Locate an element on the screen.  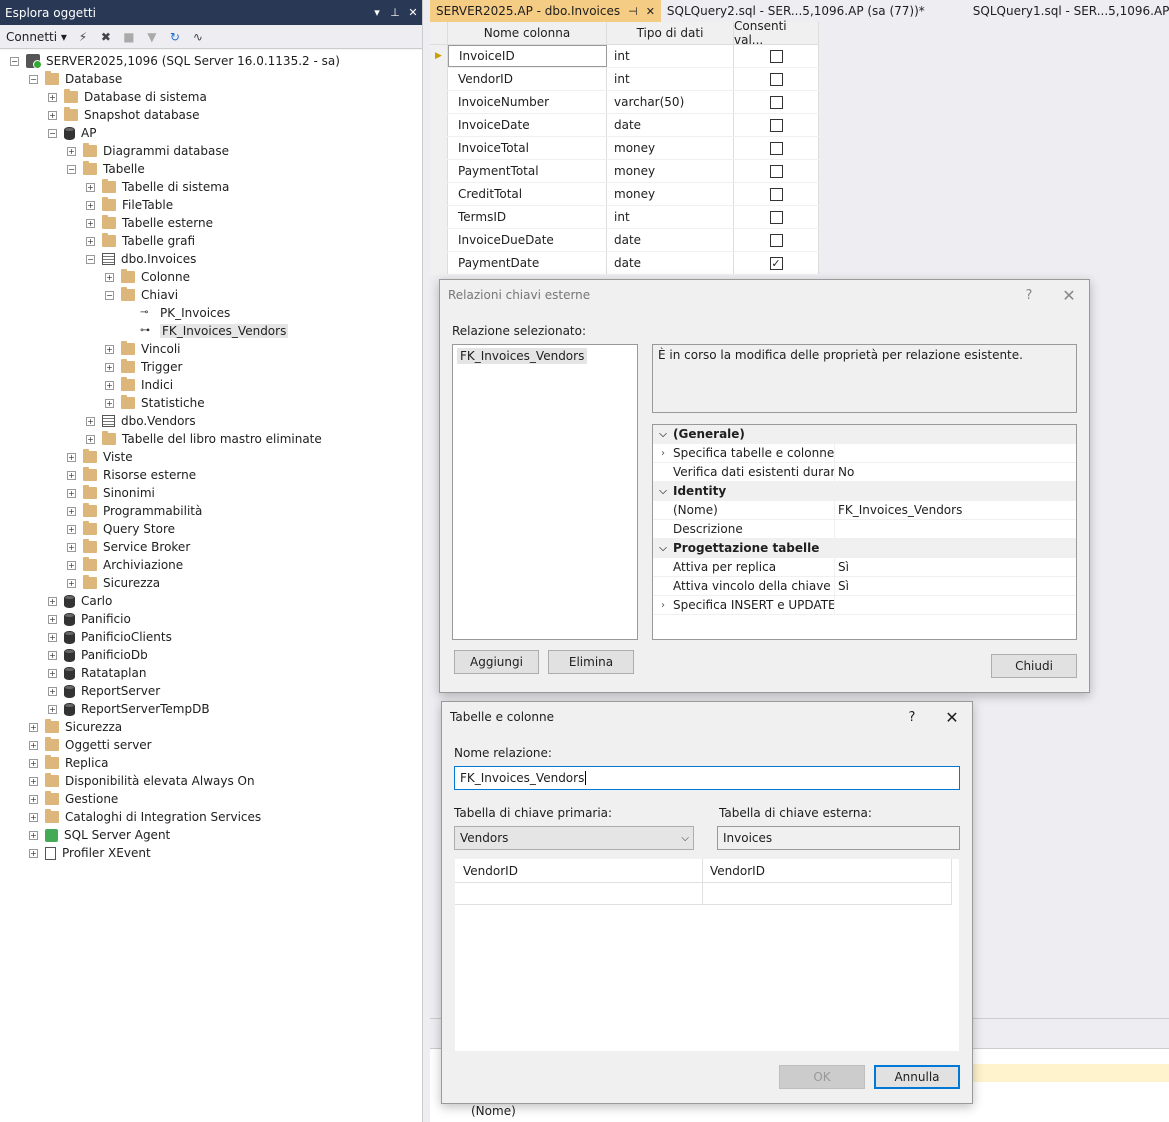
tree-node: ⊶ FK_Invoices_Vendors is located at coordinates (206, 331).